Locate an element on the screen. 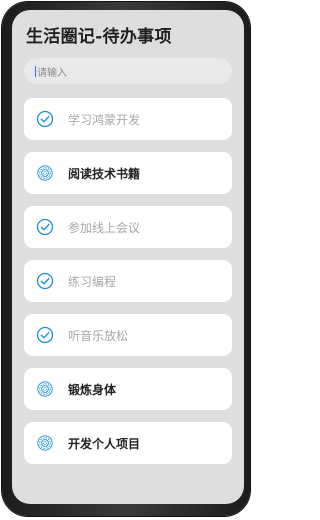 The image size is (320, 520). todo-item: 锻炼身体 is located at coordinates (128, 389).